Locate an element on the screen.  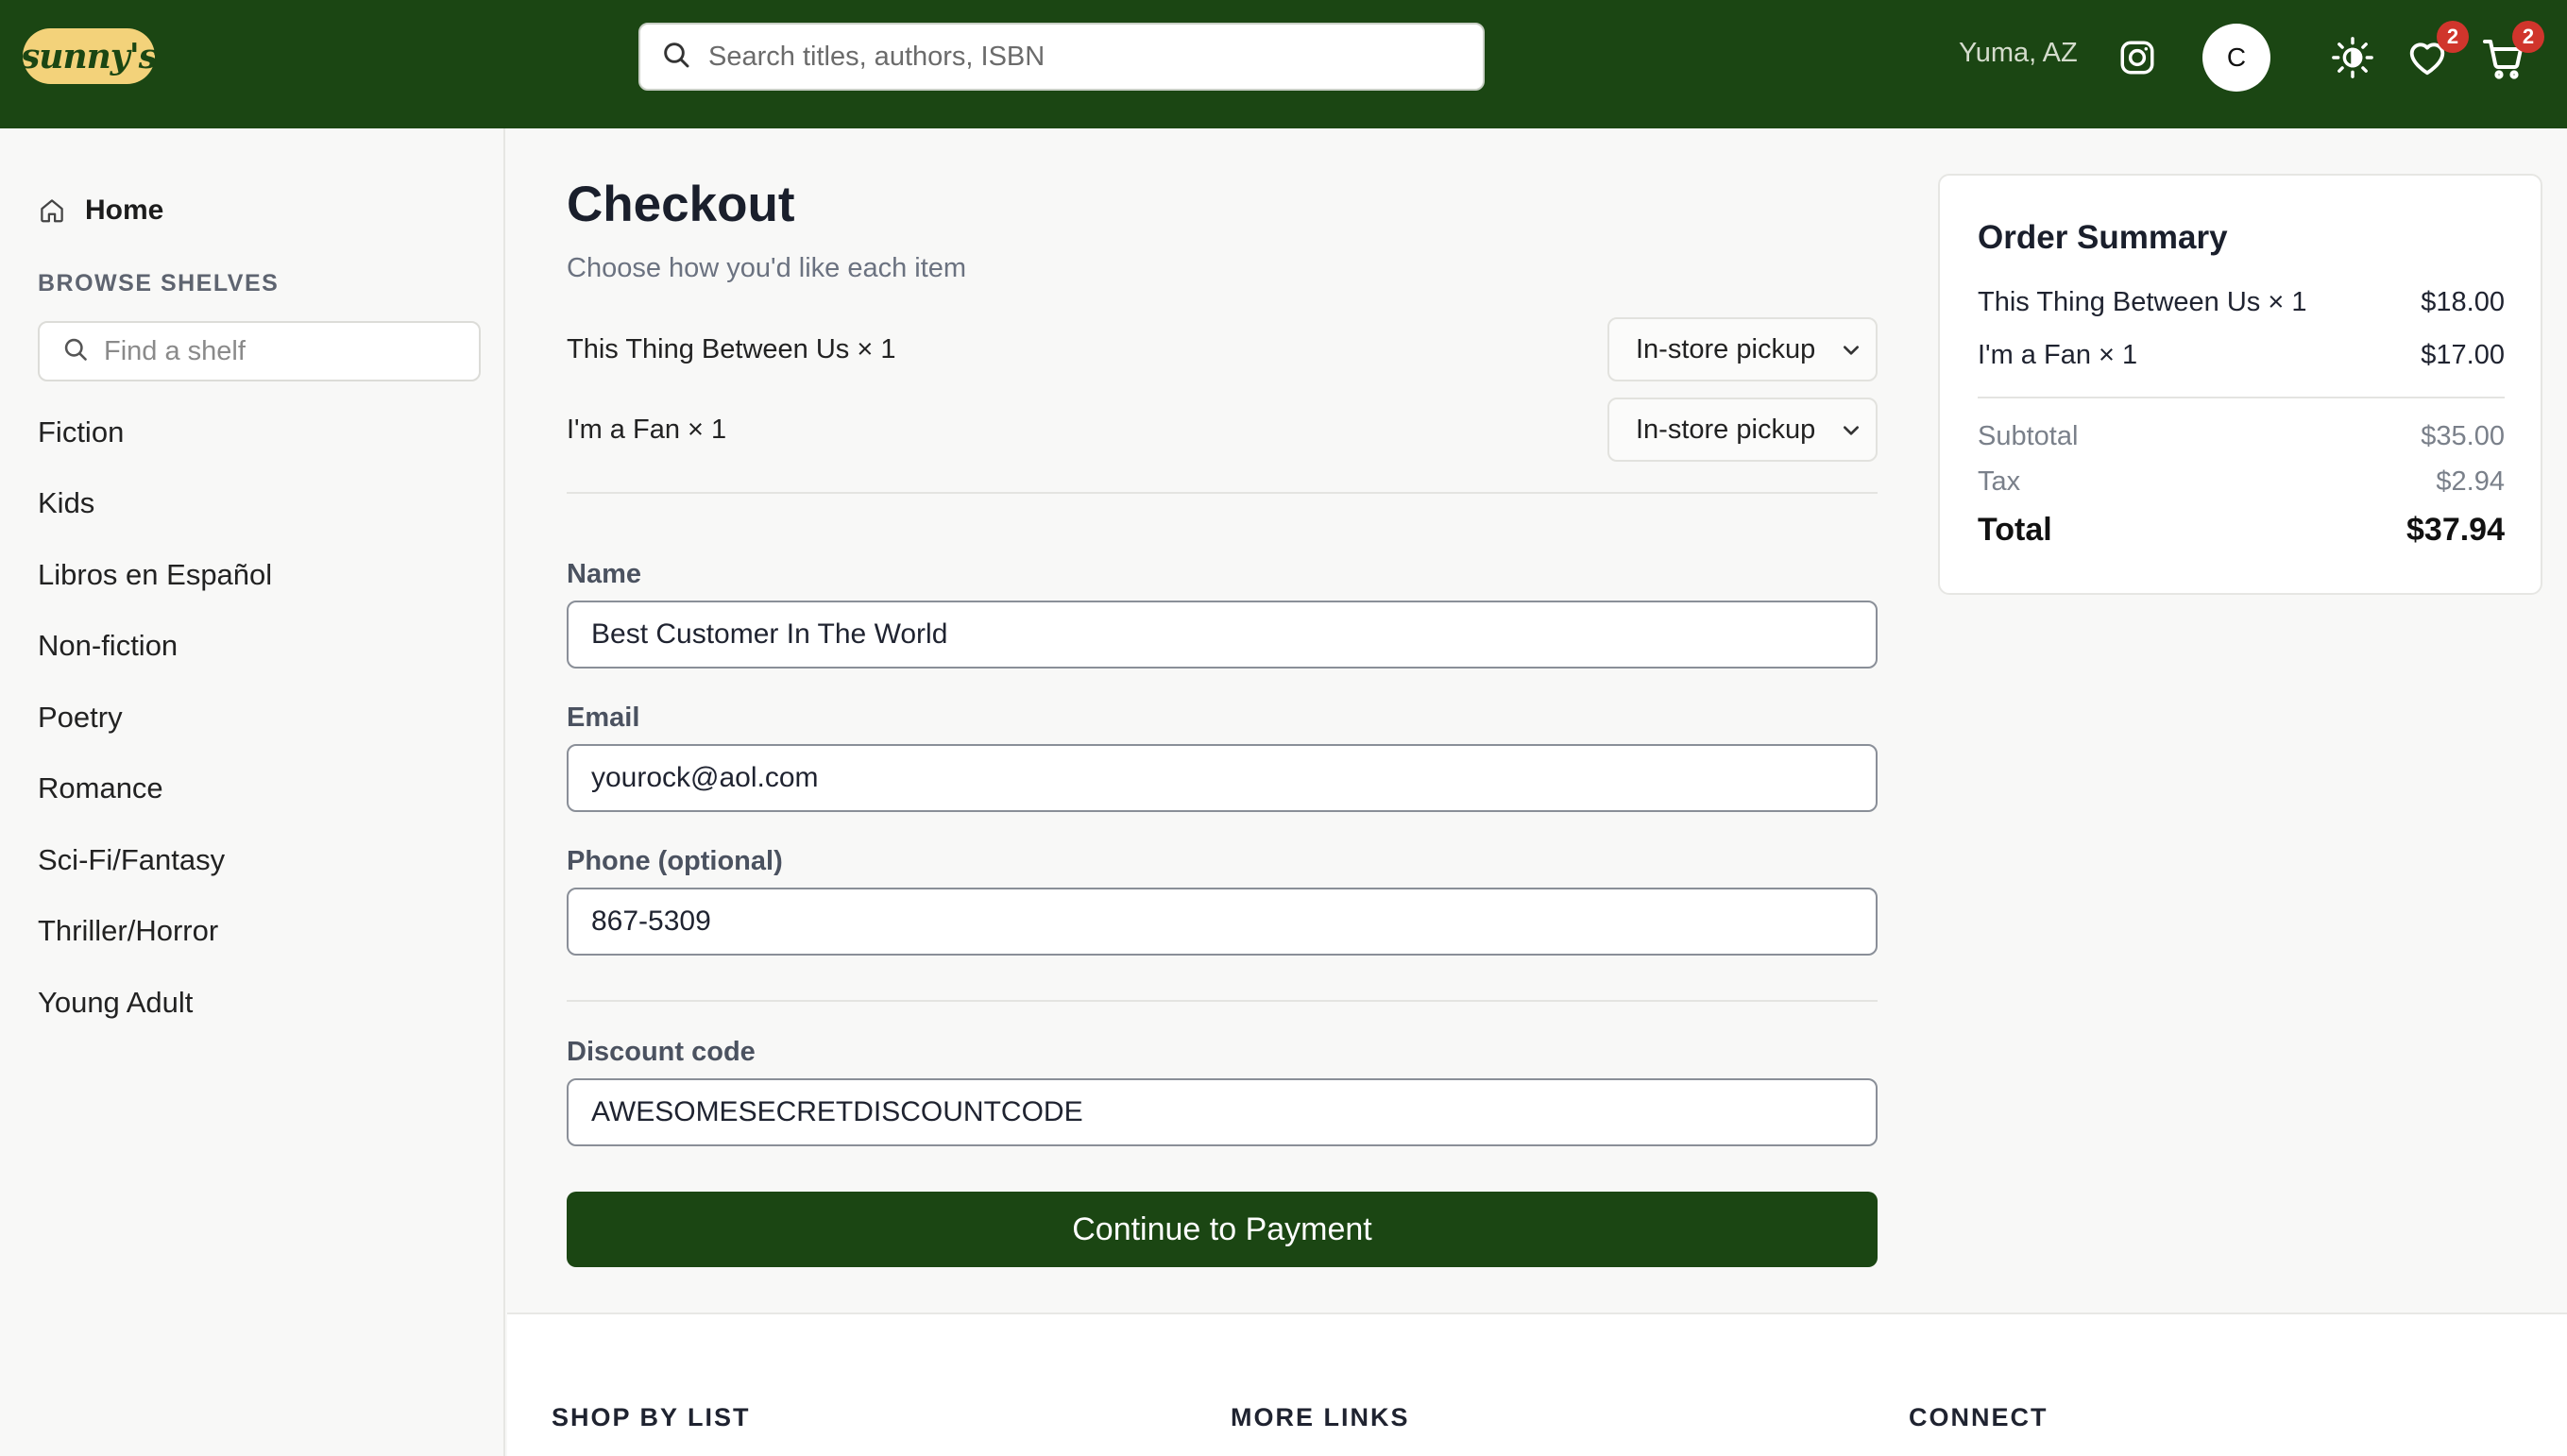
home-icon is located at coordinates (52, 211).